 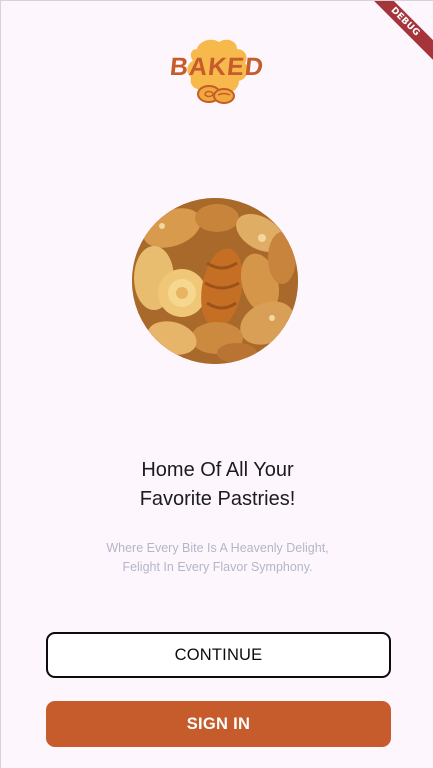 I want to click on subtitle-line-1: Where Every Bite Is A Heavenly Delight,, so click(x=217, y=548).